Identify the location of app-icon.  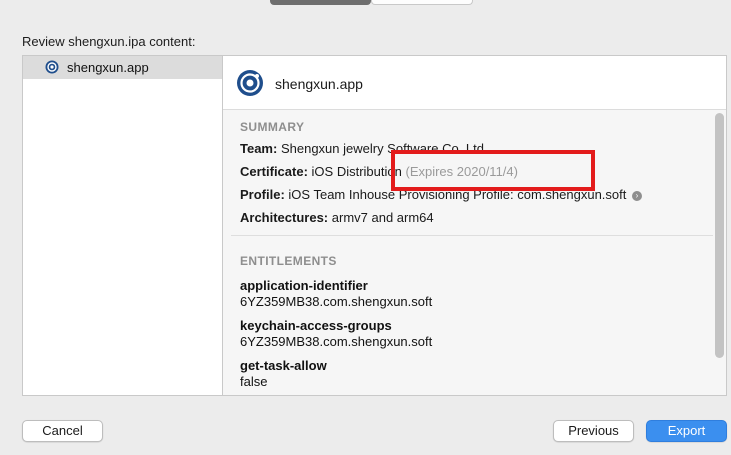
(52, 68).